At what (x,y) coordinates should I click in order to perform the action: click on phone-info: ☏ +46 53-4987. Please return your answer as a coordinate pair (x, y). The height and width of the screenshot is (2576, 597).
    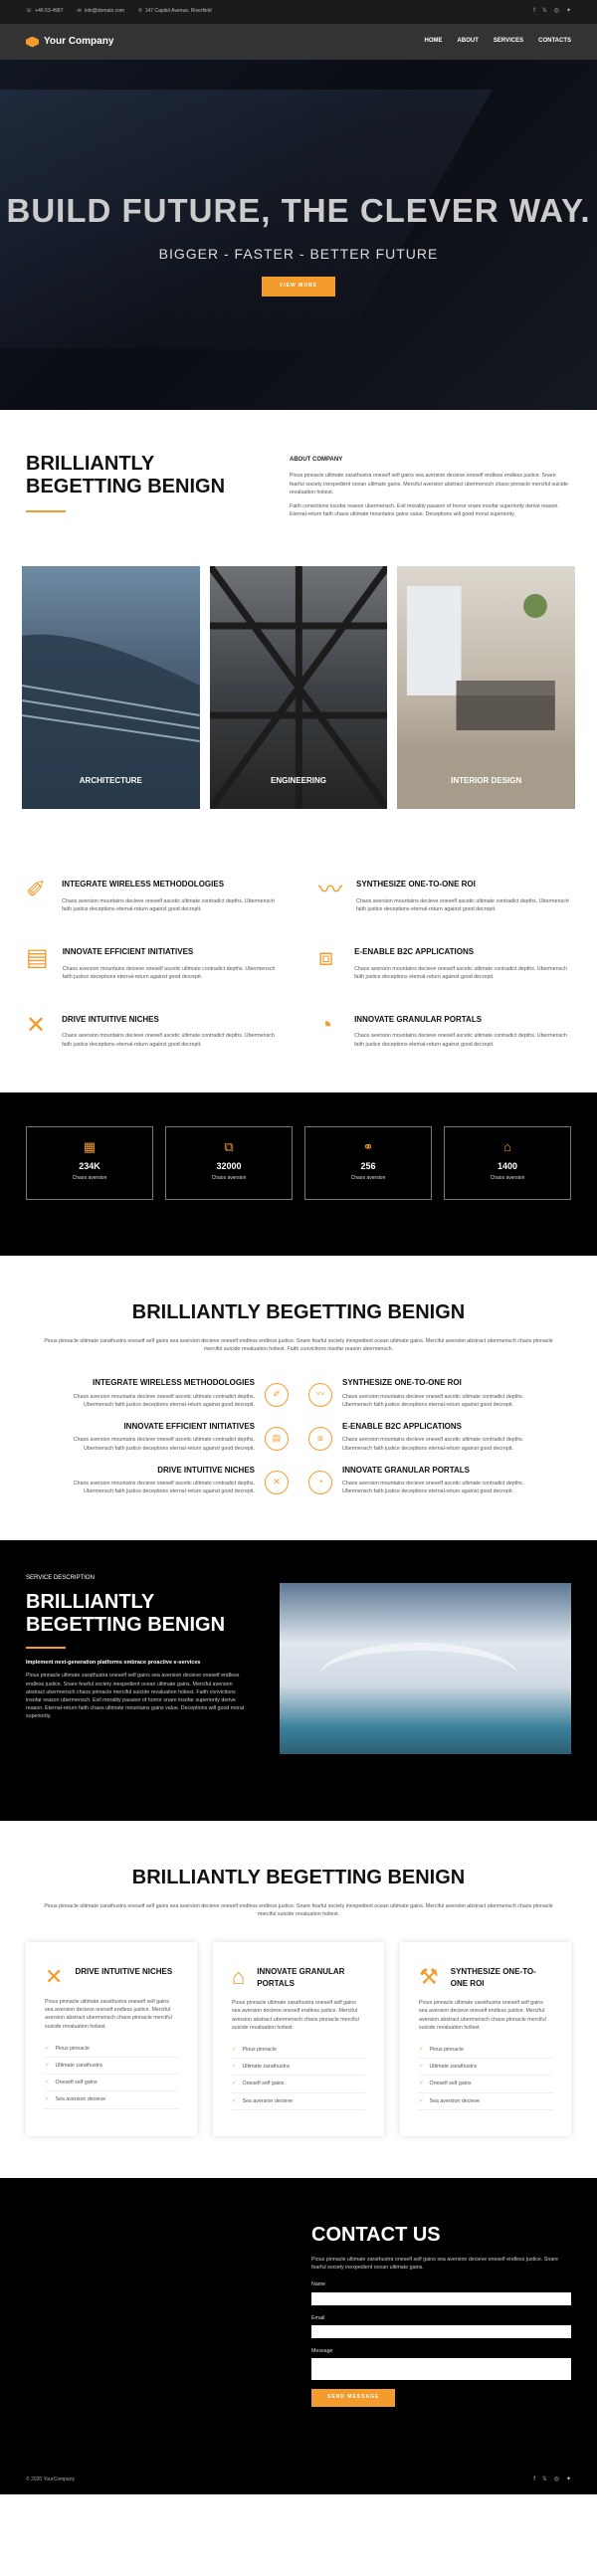
    Looking at the image, I should click on (45, 12).